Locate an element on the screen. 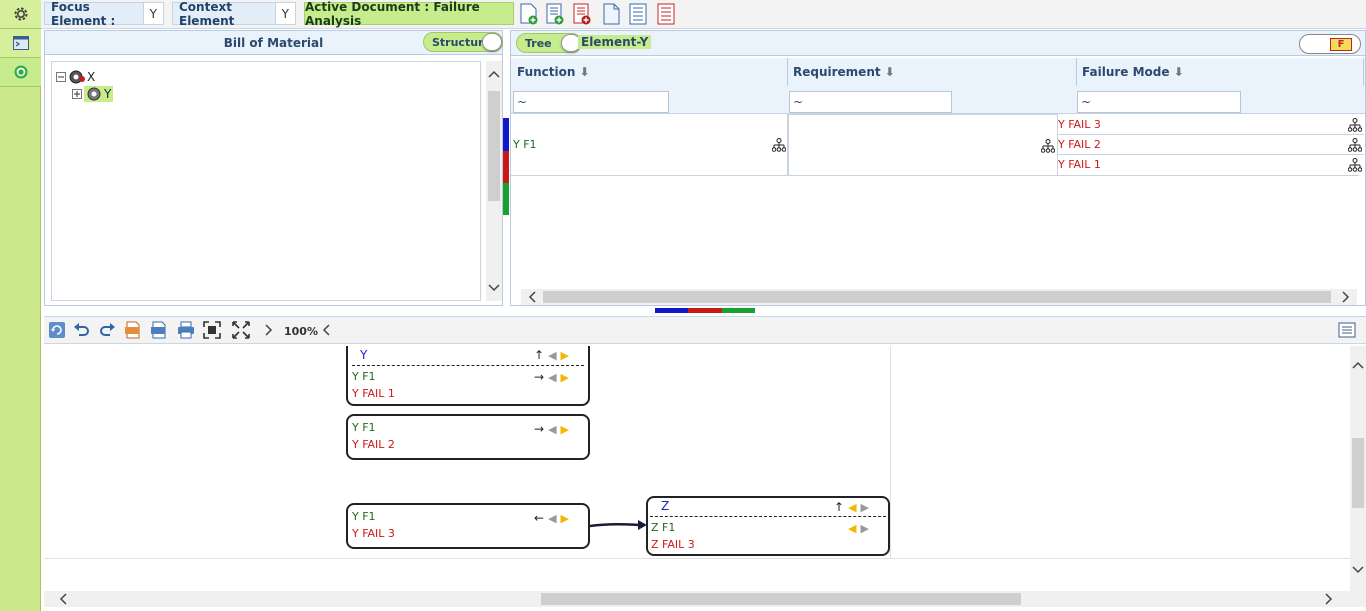  column-title: Function is located at coordinates (546, 72).